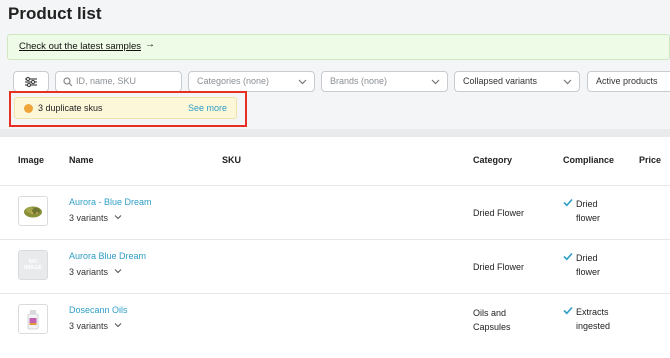 The image size is (670, 358). What do you see at coordinates (98, 310) in the screenshot?
I see `product-name-link: Dosecann Oils` at bounding box center [98, 310].